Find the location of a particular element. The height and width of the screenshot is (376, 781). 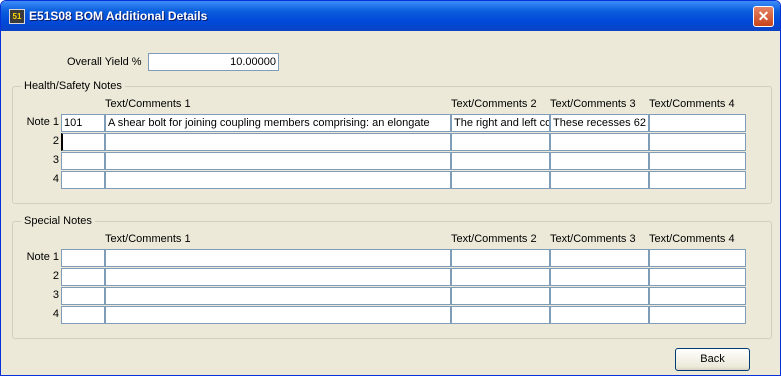

overall-yield-input: 10.00000 is located at coordinates (213, 62).